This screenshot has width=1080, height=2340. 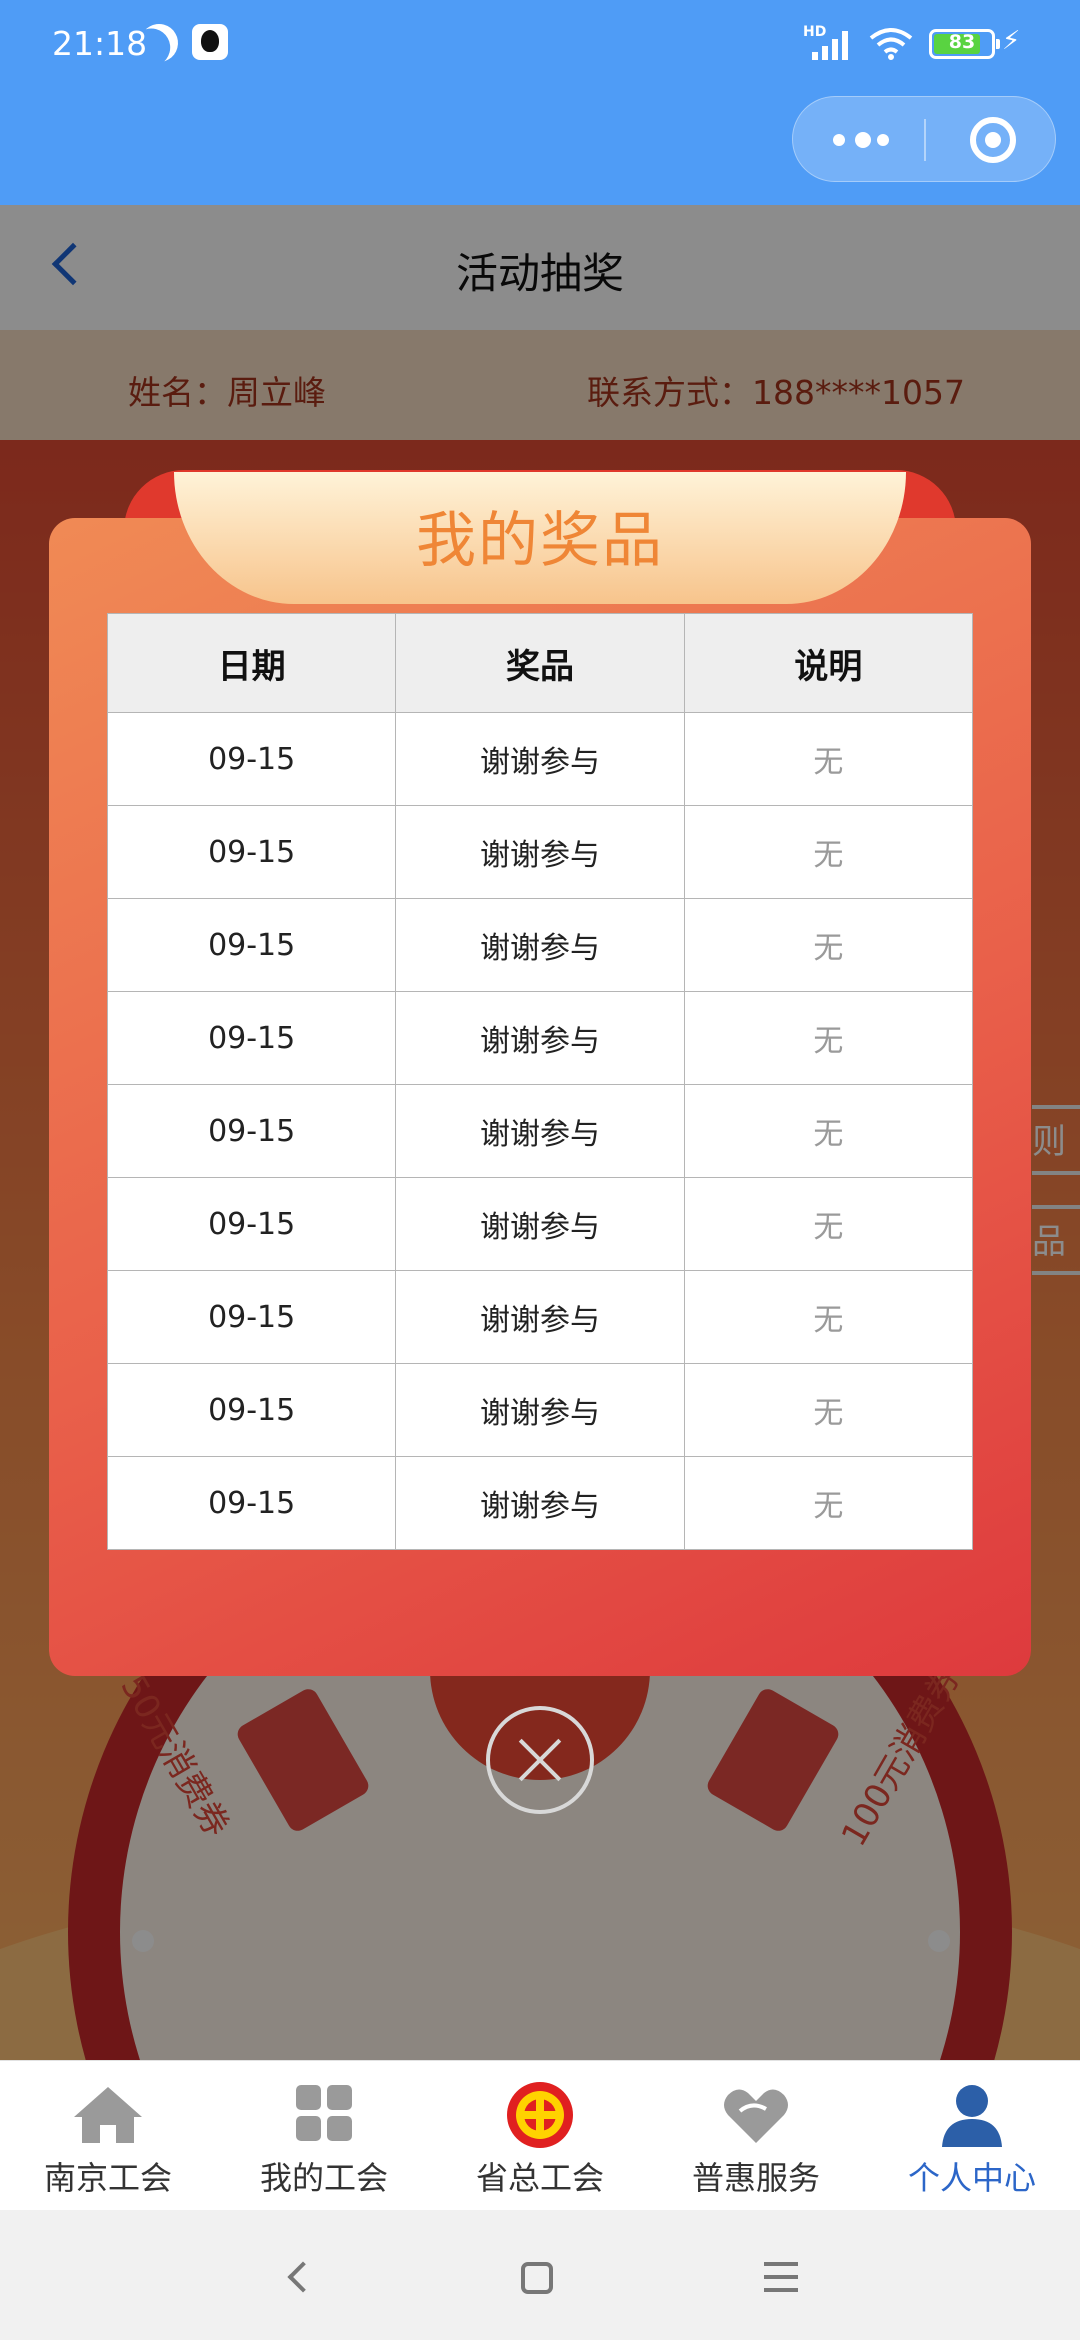 What do you see at coordinates (755, 2178) in the screenshot?
I see `tab-label: 普惠服务` at bounding box center [755, 2178].